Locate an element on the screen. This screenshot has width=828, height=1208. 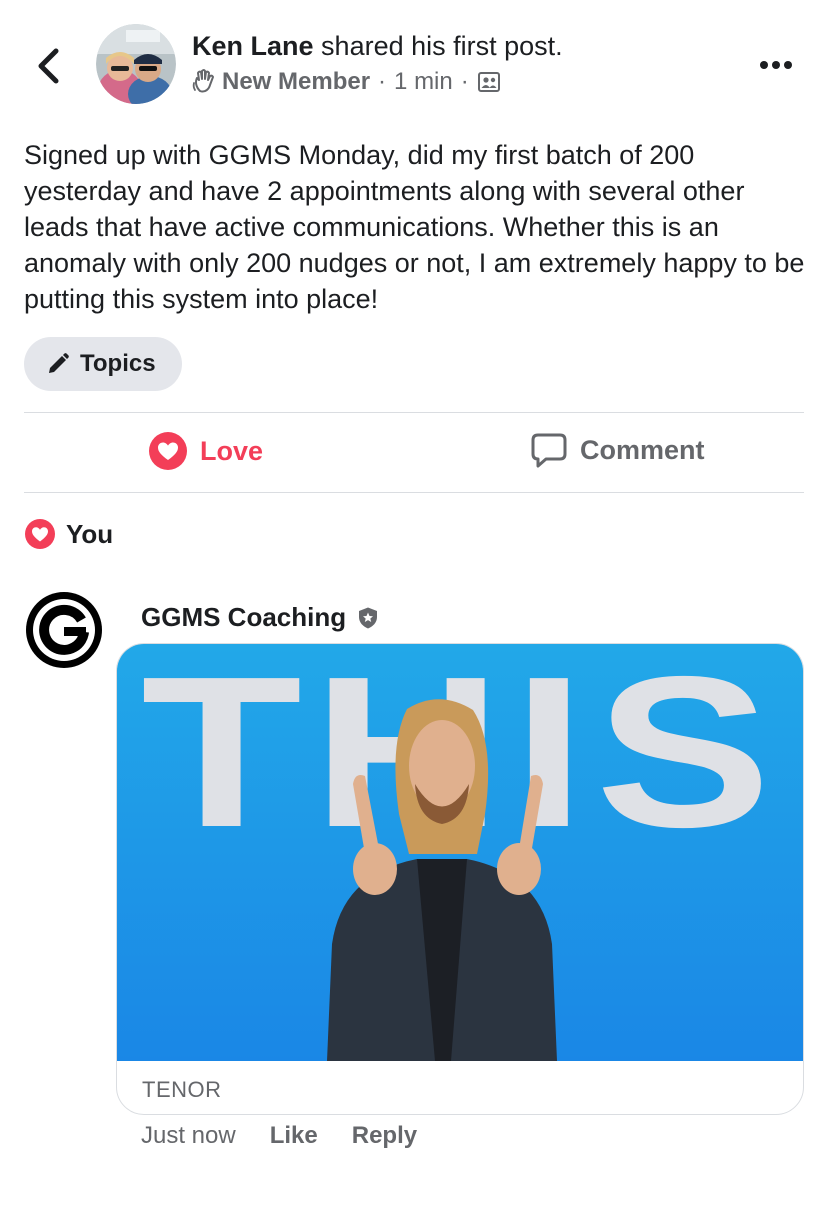
chevron-left-icon is located at coordinates (48, 66).